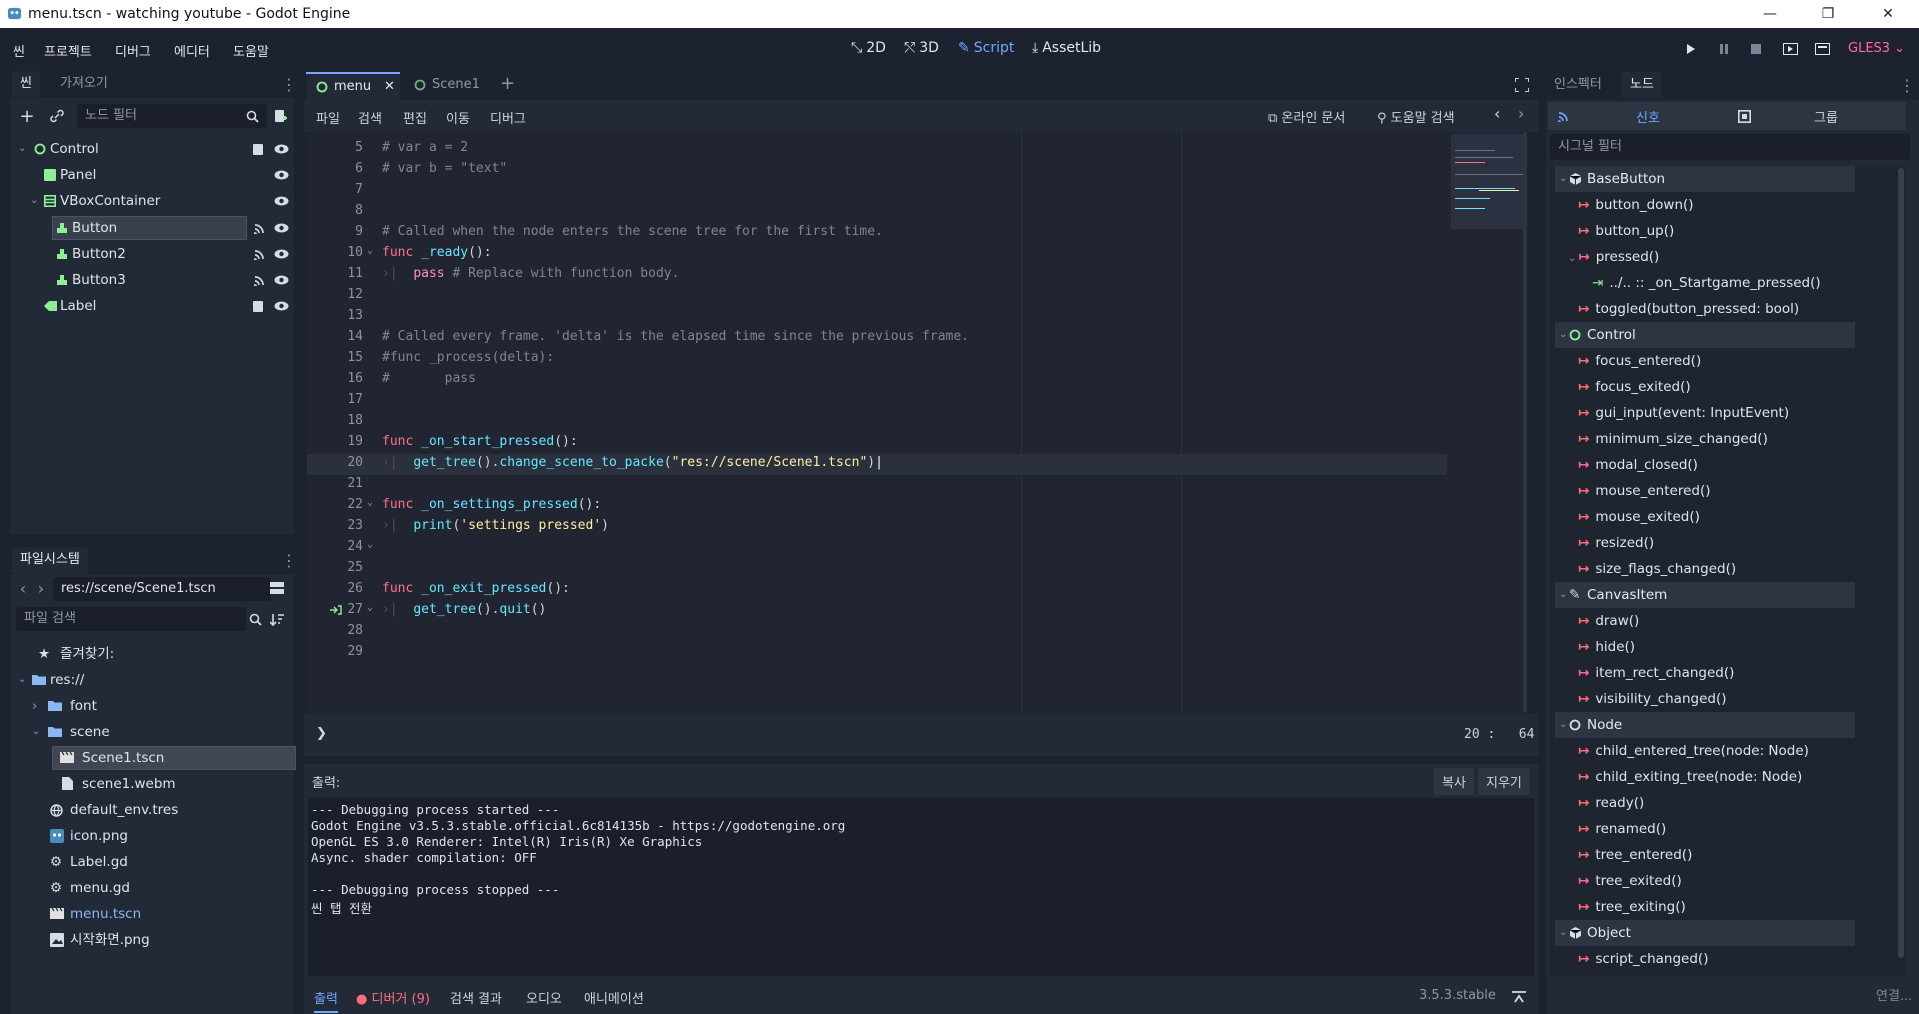 The height and width of the screenshot is (1014, 1919). What do you see at coordinates (370, 117) in the screenshot?
I see `script-menu-search: 검색` at bounding box center [370, 117].